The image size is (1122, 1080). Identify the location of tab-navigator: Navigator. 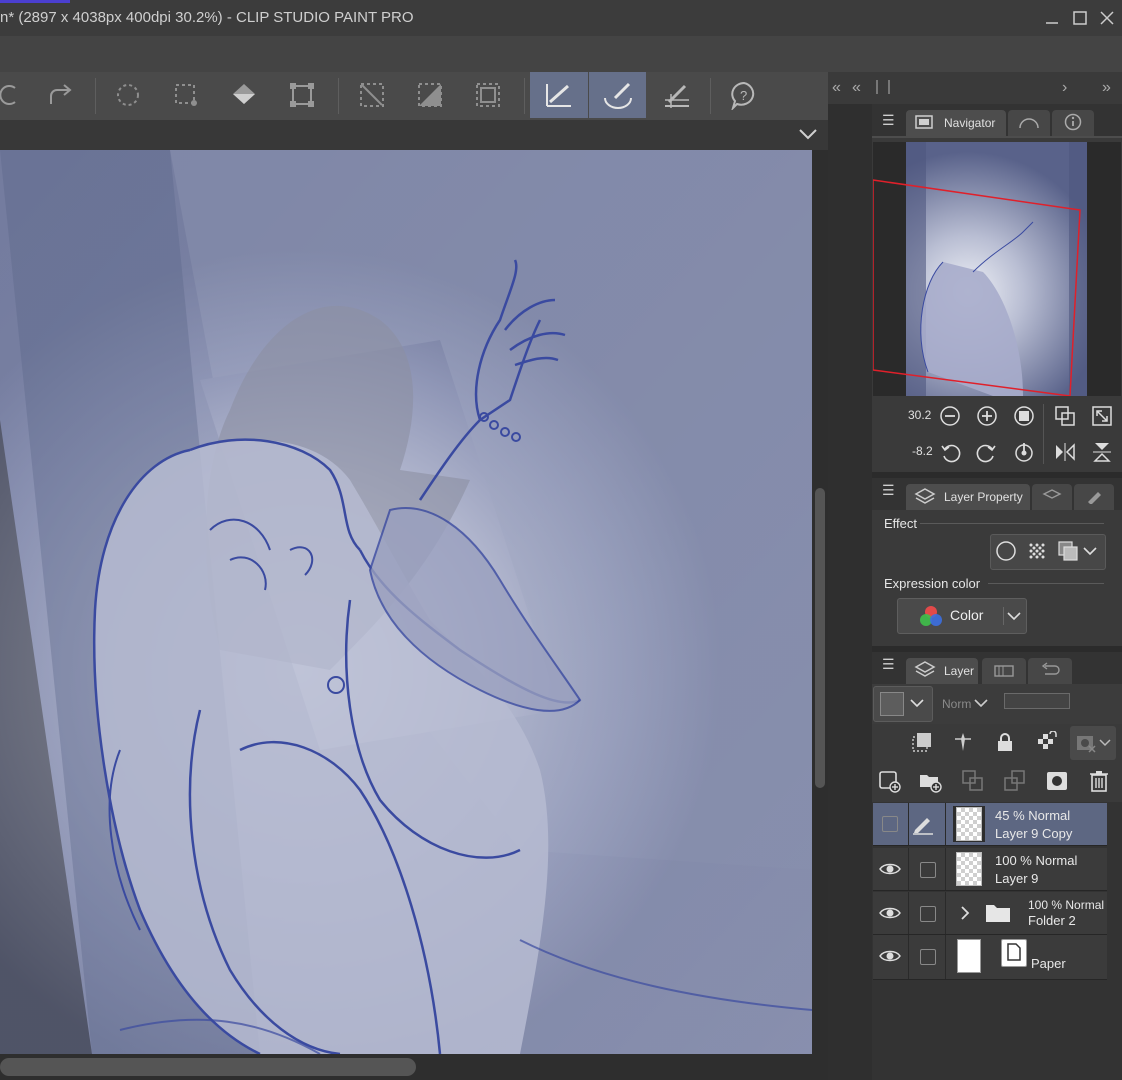
(956, 123).